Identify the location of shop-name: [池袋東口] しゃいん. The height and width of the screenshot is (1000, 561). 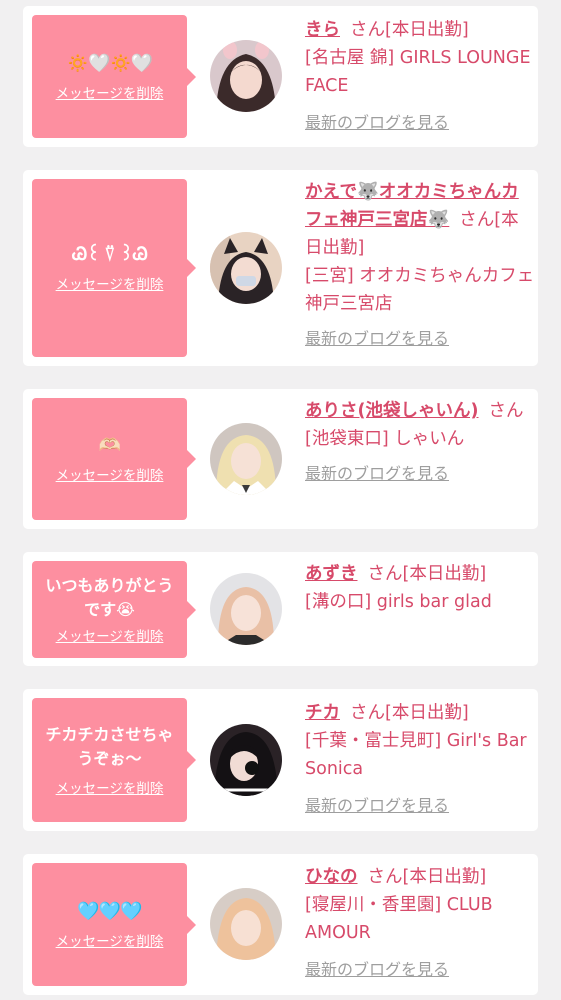
(385, 439).